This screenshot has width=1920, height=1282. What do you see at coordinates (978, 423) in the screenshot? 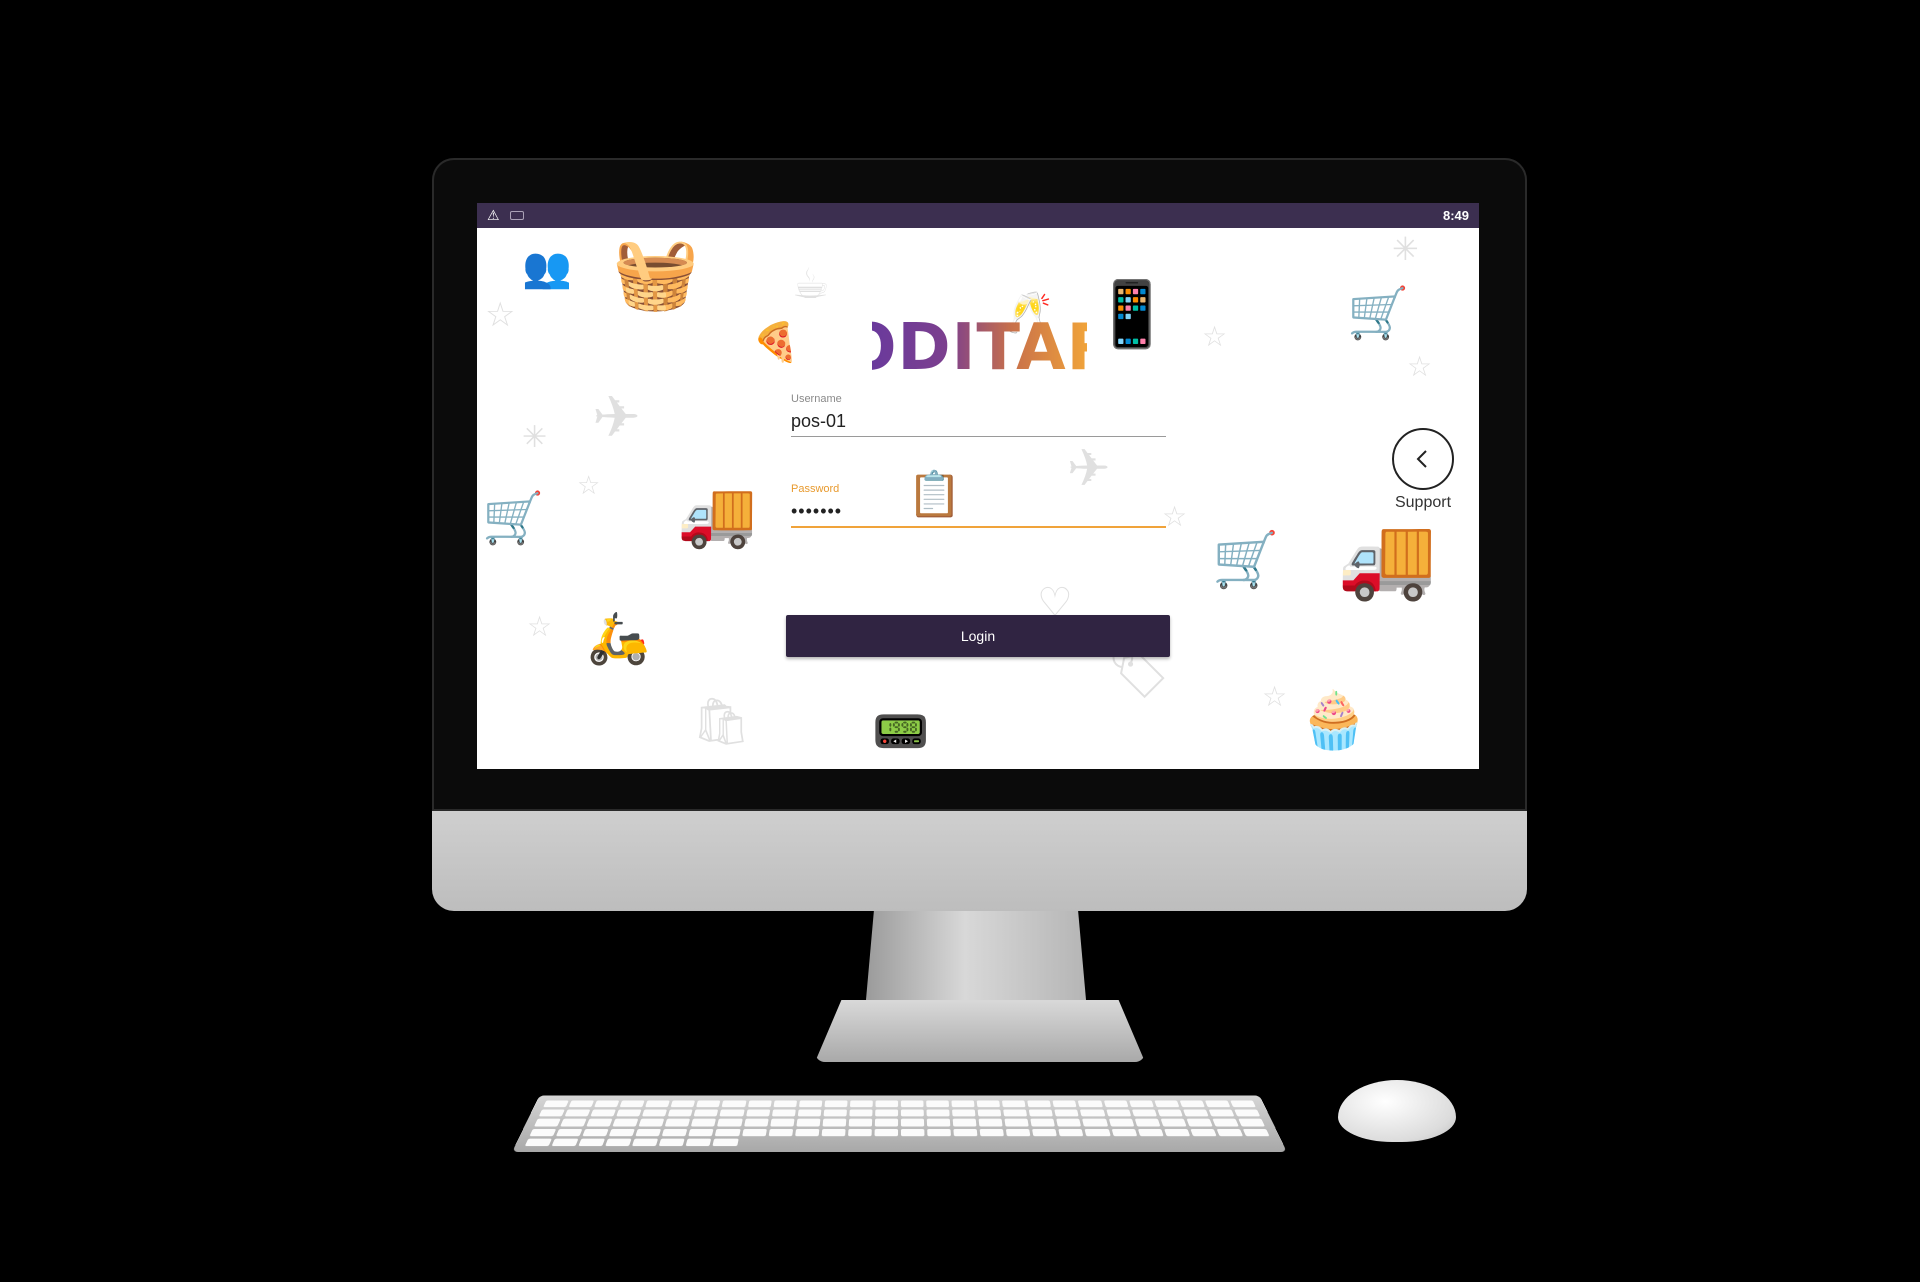
I see `username-input: pos-01` at bounding box center [978, 423].